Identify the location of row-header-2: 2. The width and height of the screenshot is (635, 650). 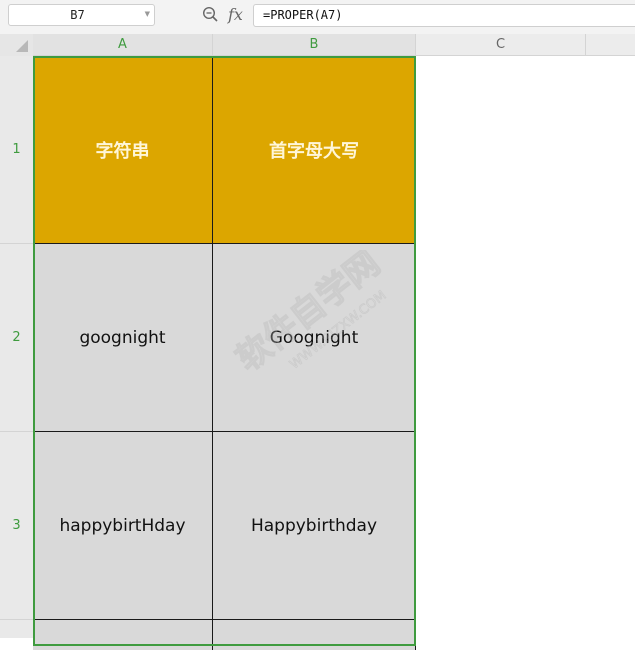
(16, 338).